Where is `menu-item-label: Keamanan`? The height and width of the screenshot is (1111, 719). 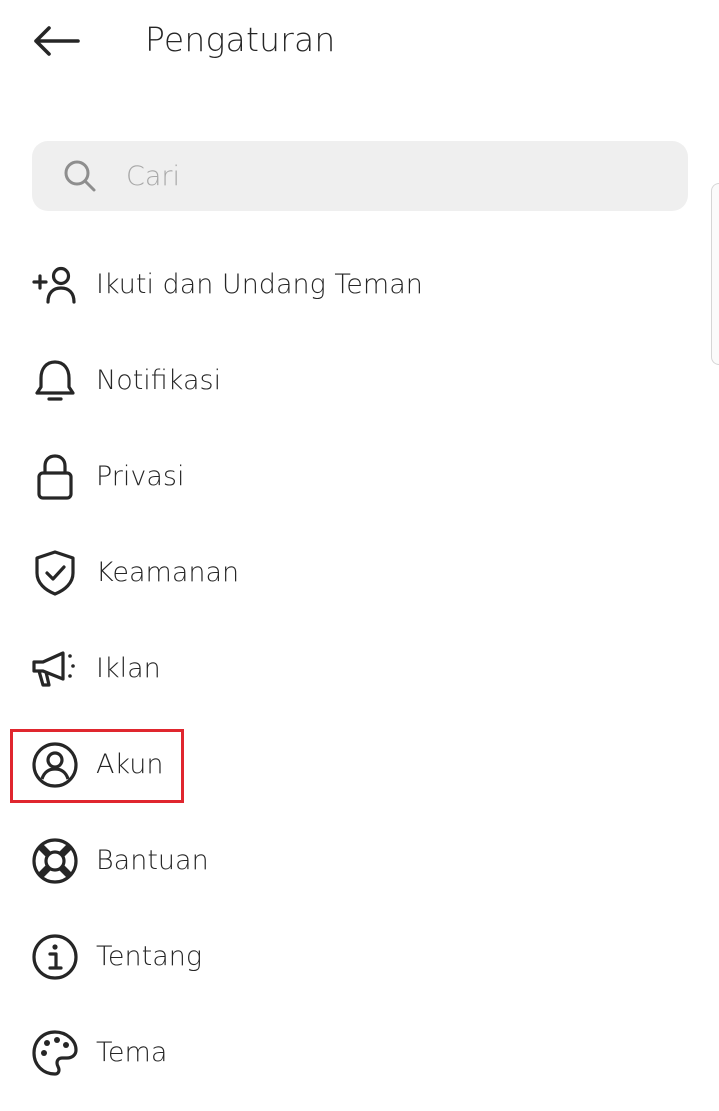 menu-item-label: Keamanan is located at coordinates (168, 572).